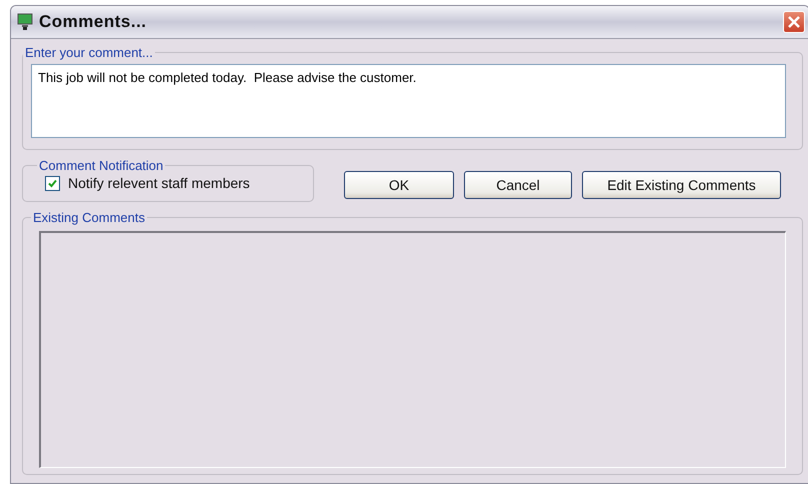 The image size is (808, 484). I want to click on dialog-button: OK, so click(399, 185).